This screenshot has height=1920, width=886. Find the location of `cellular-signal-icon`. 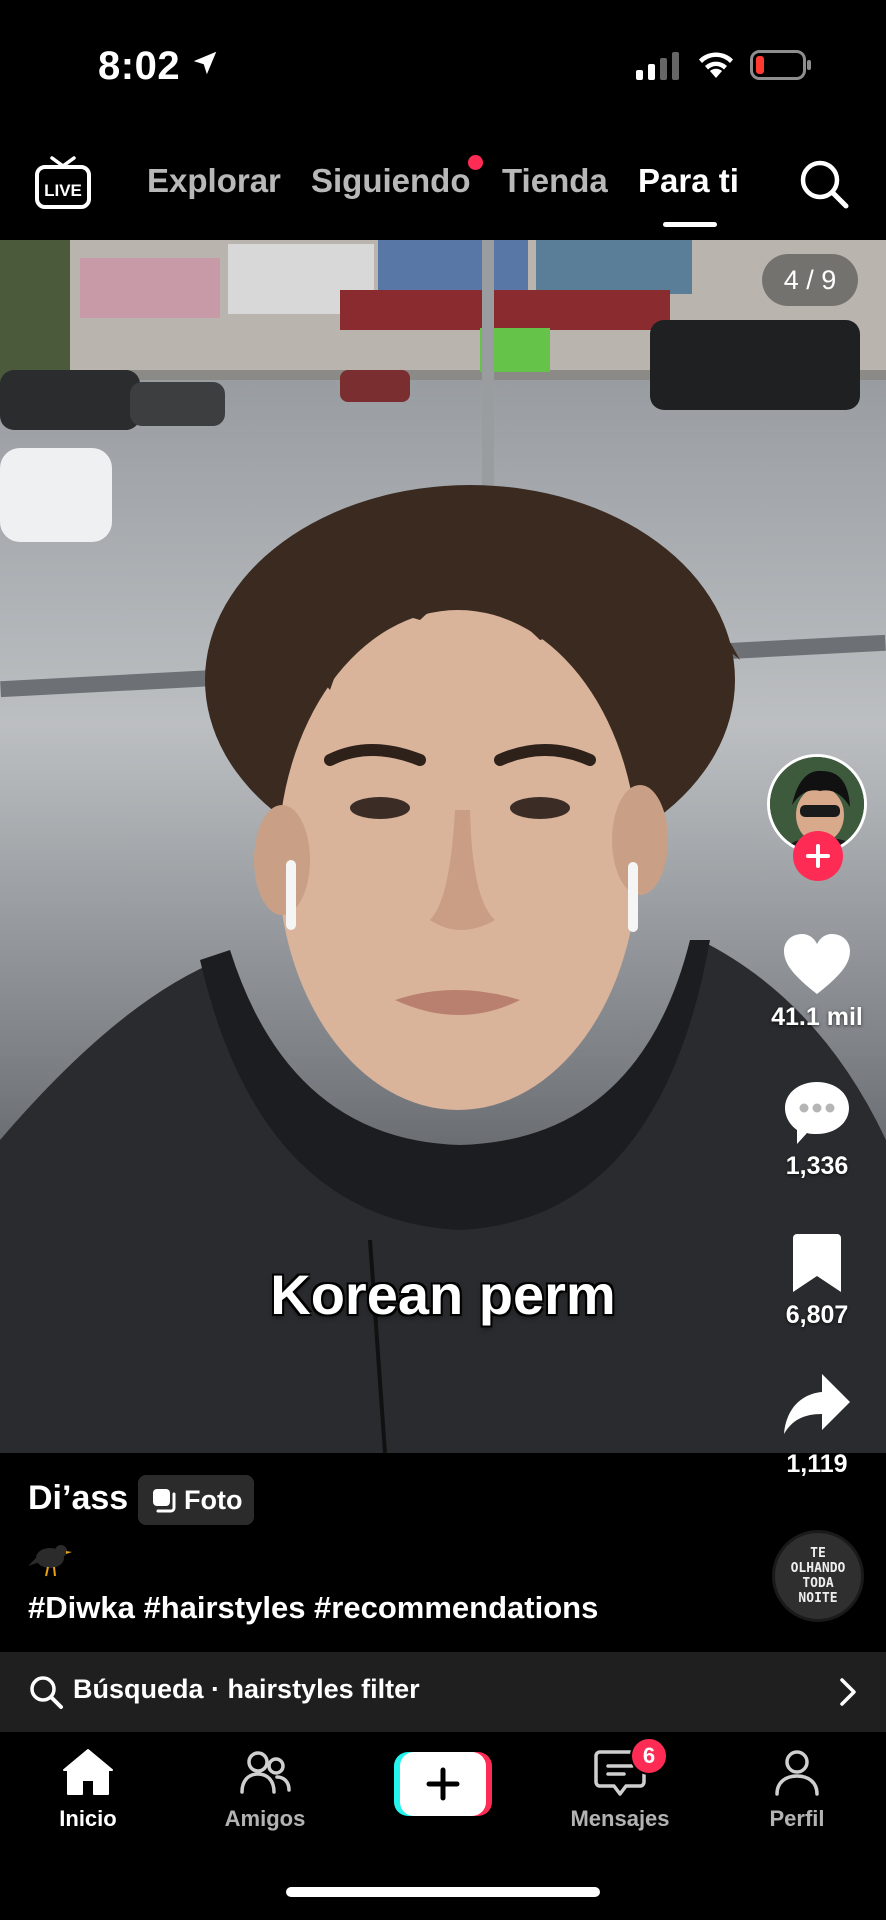

cellular-signal-icon is located at coordinates (657, 66).